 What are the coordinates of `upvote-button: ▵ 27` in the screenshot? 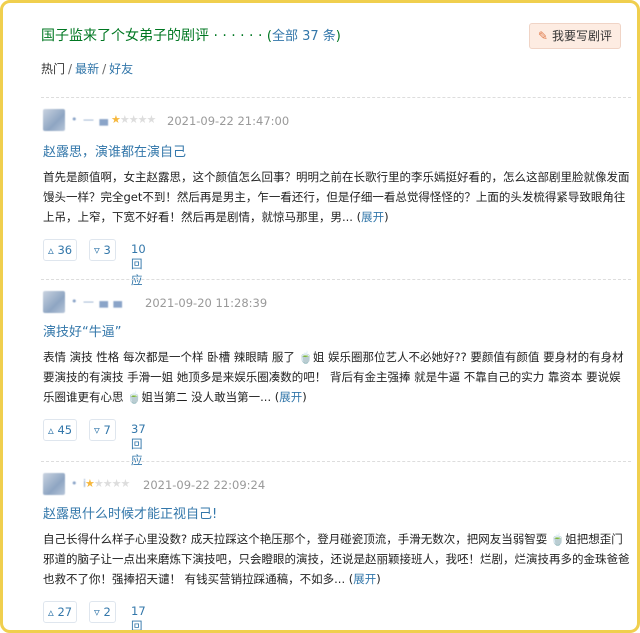 It's located at (60, 612).